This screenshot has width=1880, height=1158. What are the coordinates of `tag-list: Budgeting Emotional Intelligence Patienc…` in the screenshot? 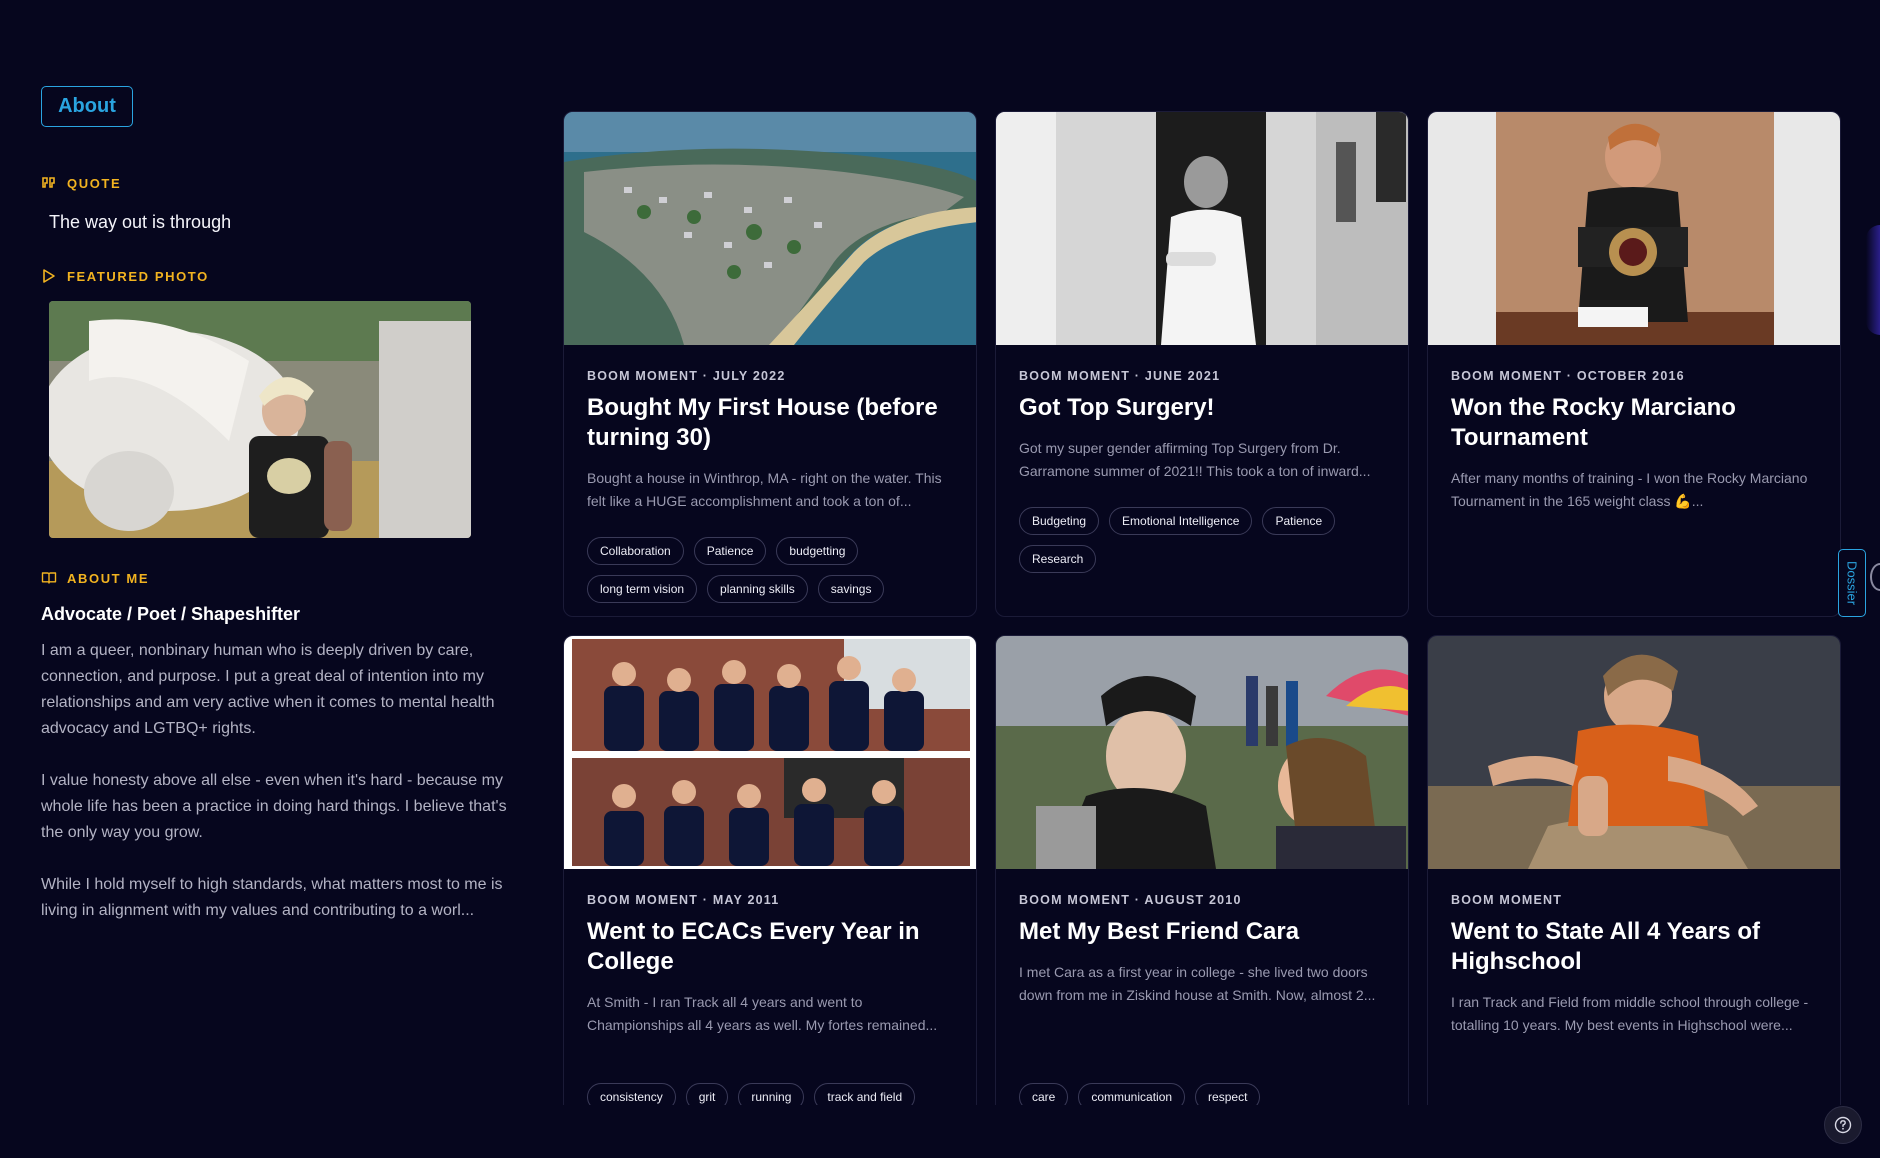 It's located at (1202, 540).